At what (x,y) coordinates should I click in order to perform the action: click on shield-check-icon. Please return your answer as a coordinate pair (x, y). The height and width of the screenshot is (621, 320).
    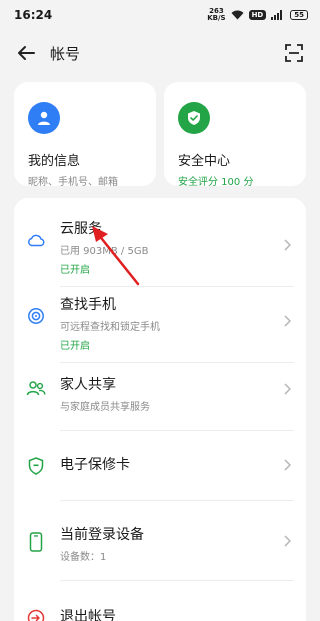
    Looking at the image, I should click on (194, 118).